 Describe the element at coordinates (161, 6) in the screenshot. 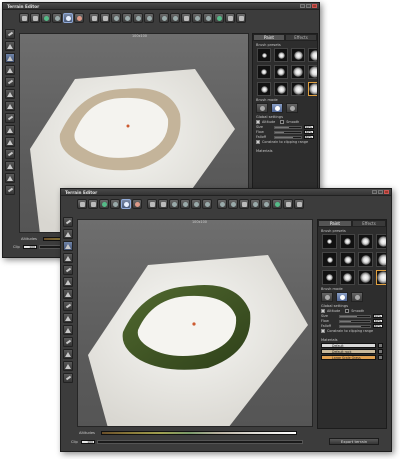

I see `title-bar: Terrain Editor` at that location.